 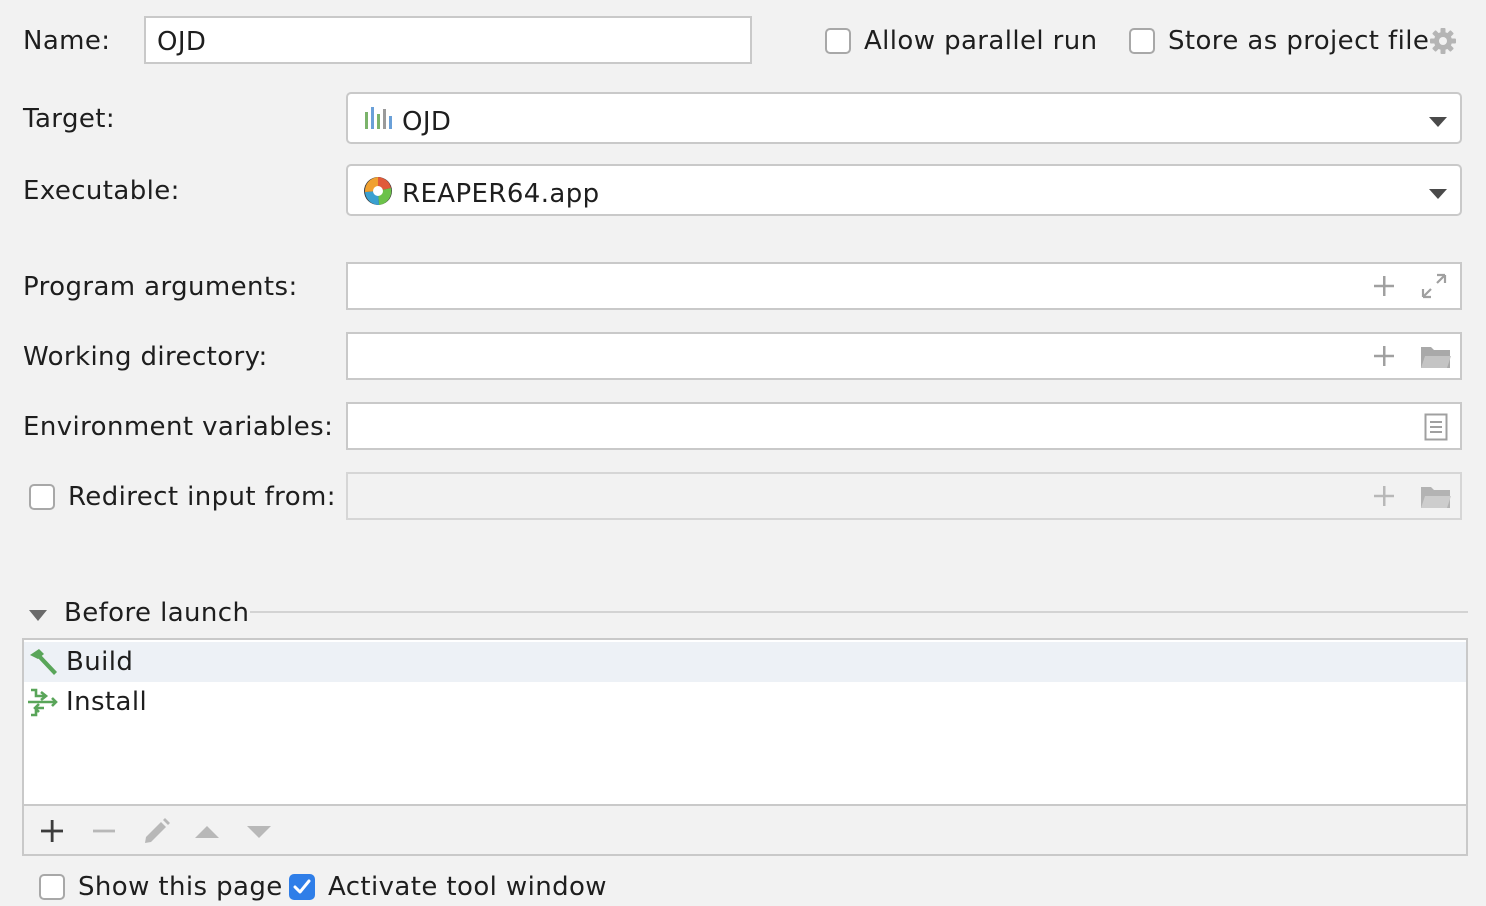 What do you see at coordinates (107, 702) in the screenshot?
I see `list-item-label: Install` at bounding box center [107, 702].